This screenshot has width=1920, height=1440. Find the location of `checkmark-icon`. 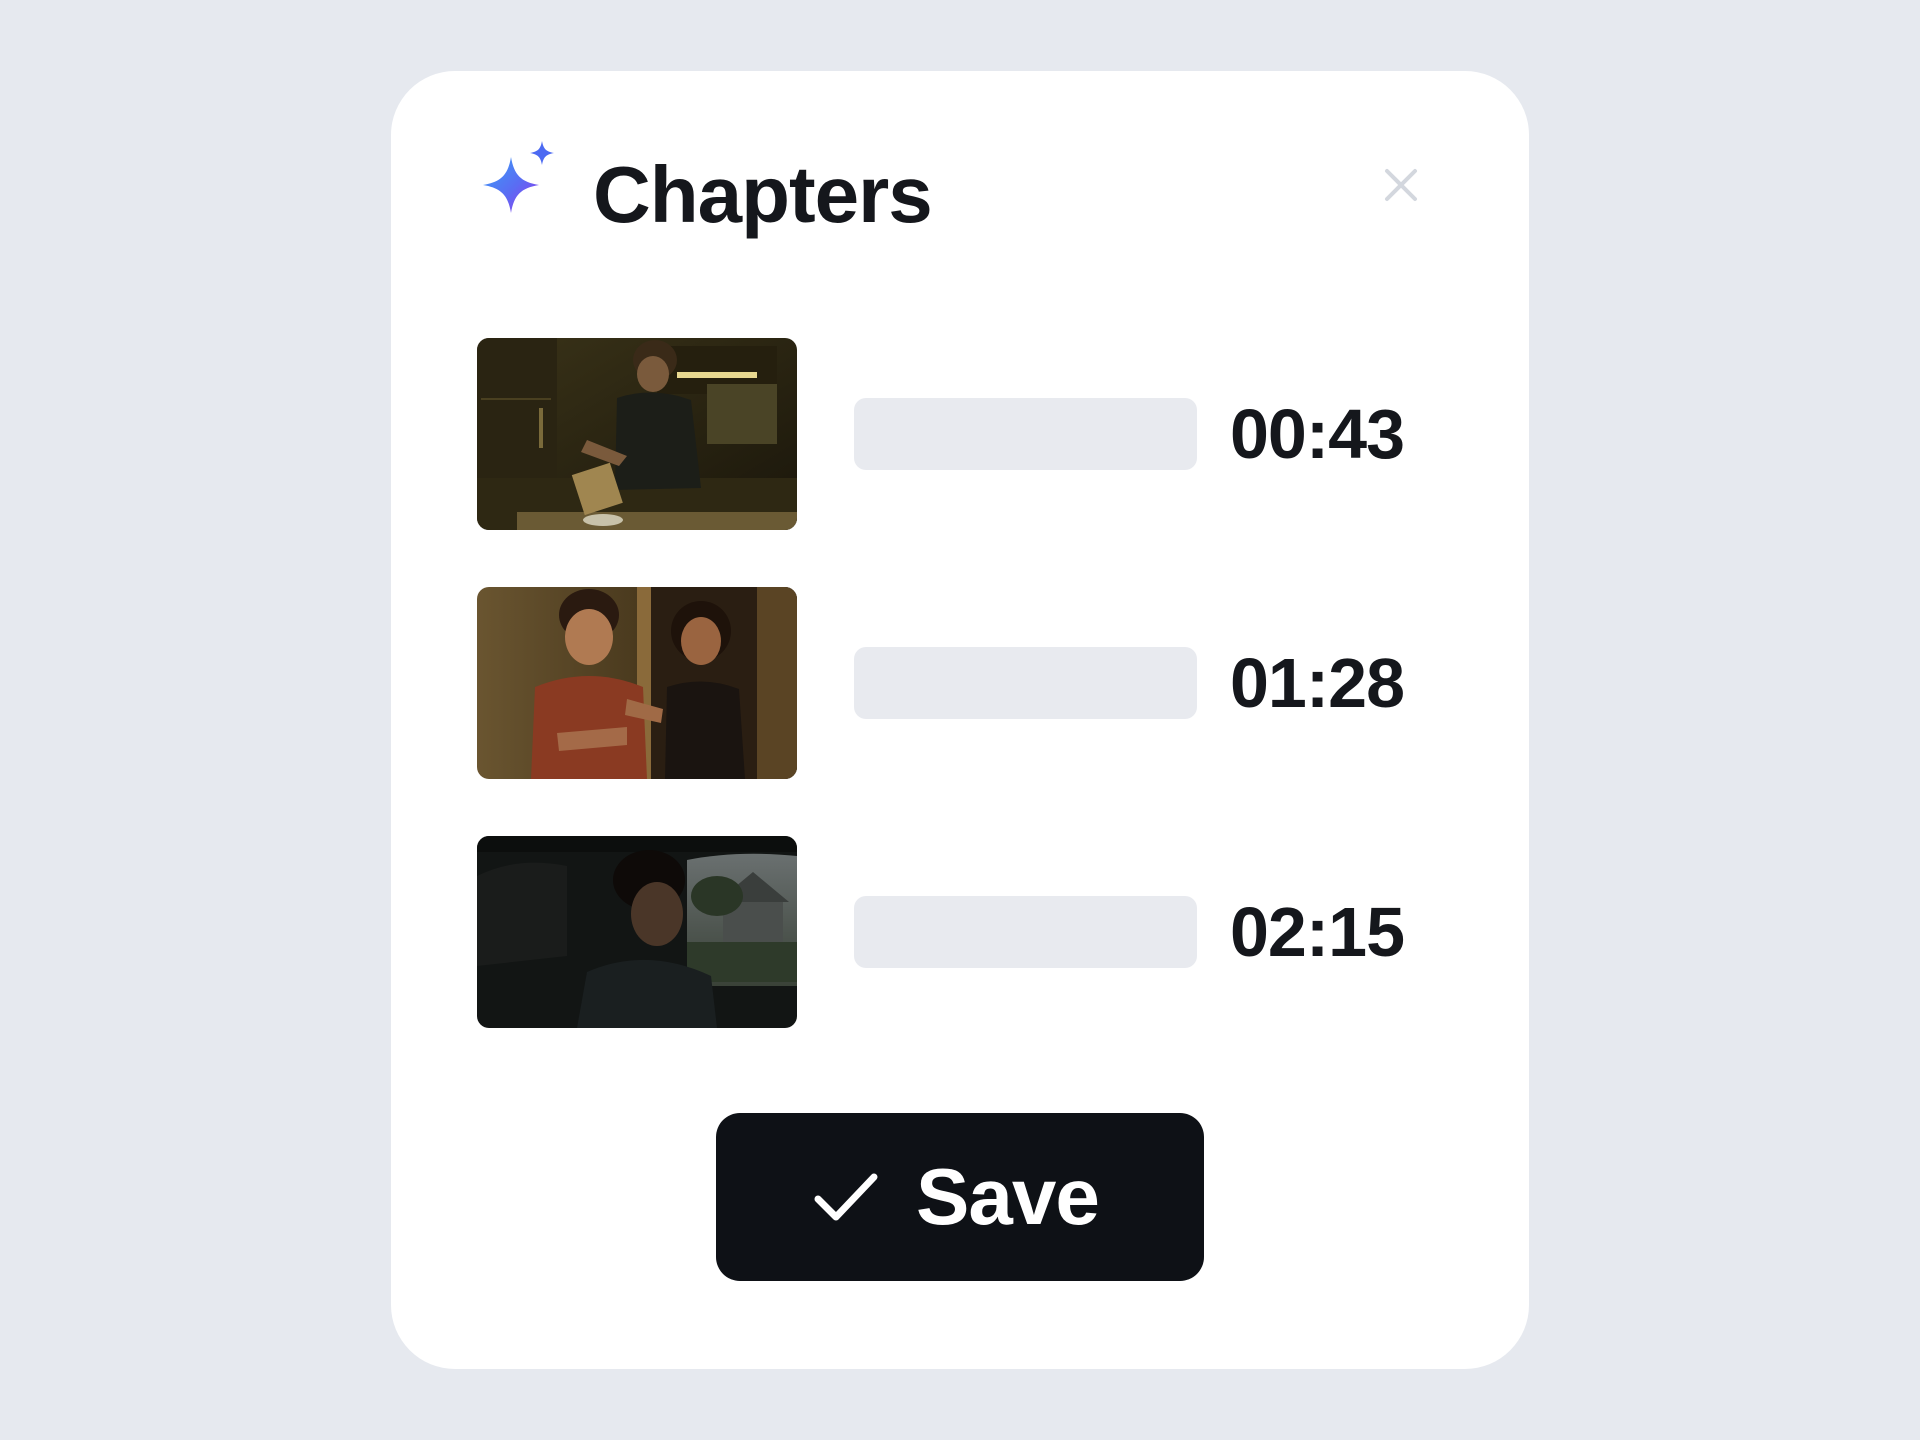

checkmark-icon is located at coordinates (846, 1197).